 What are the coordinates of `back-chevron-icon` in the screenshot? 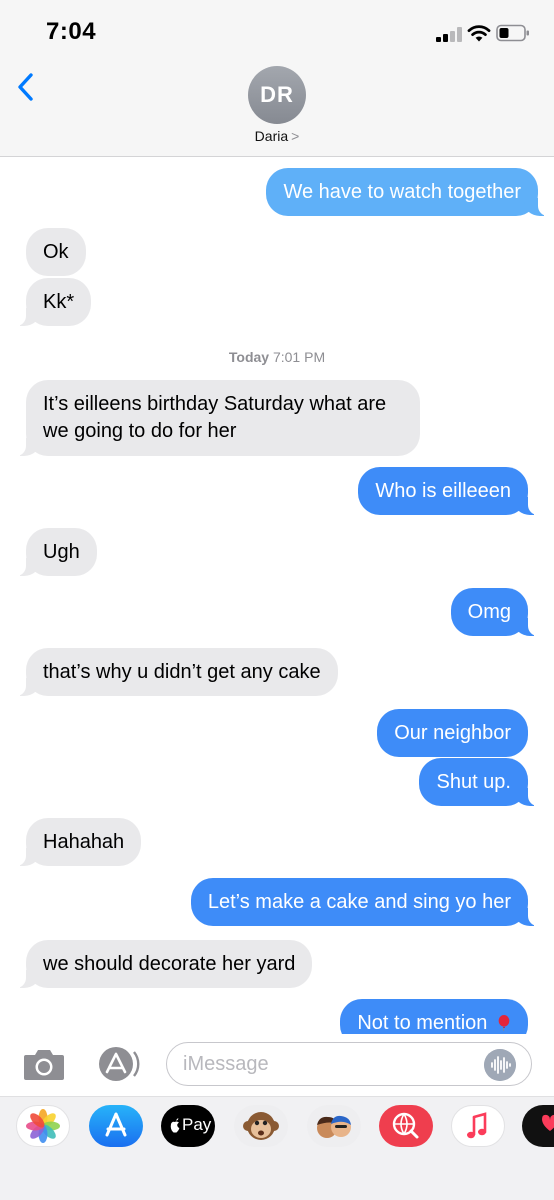 It's located at (26, 87).